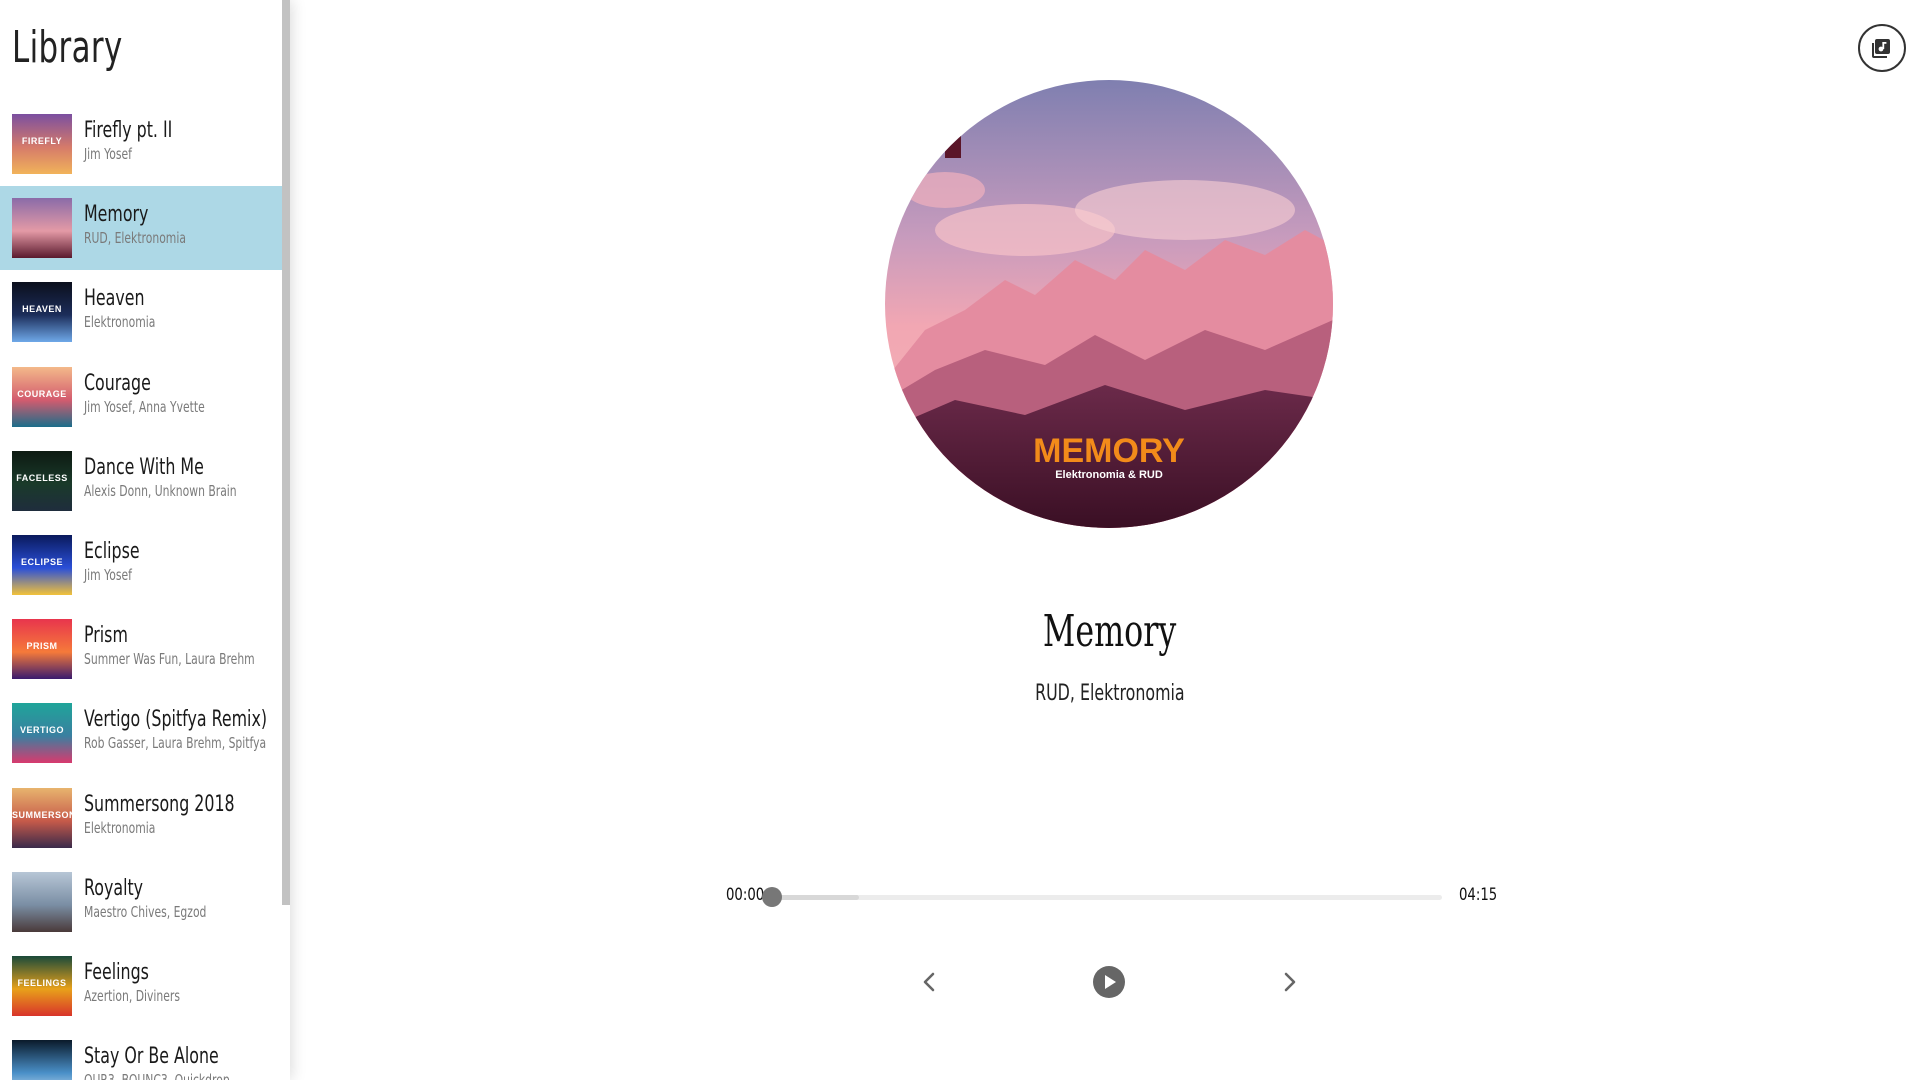 This screenshot has height=1080, width=1920. What do you see at coordinates (816, 897) in the screenshot?
I see `buffered-fill` at bounding box center [816, 897].